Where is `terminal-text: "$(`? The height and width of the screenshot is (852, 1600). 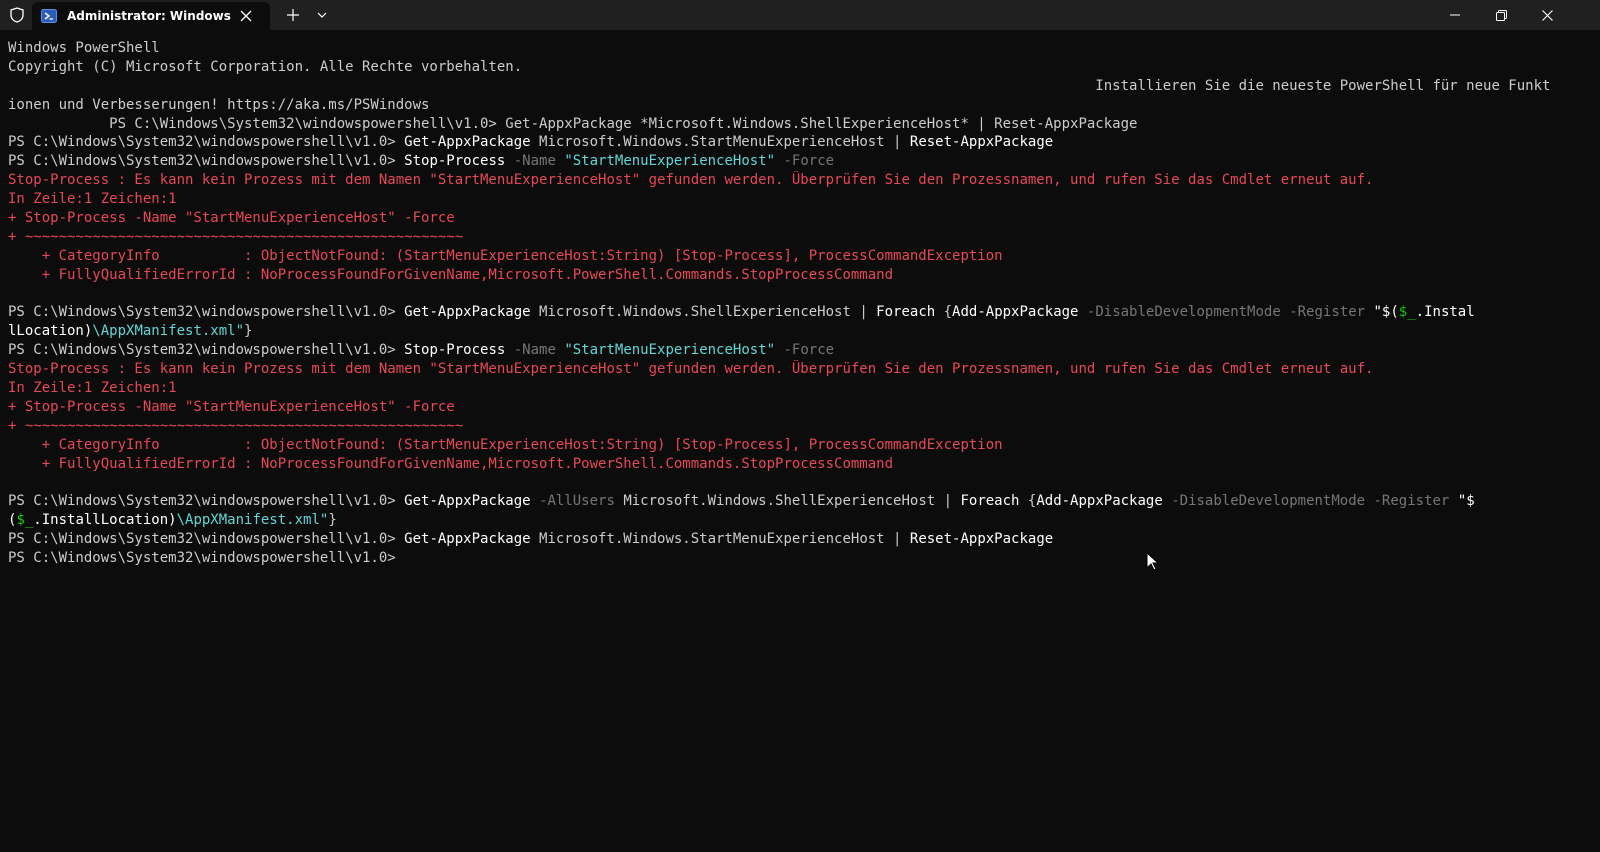
terminal-text: "$( is located at coordinates (1386, 312).